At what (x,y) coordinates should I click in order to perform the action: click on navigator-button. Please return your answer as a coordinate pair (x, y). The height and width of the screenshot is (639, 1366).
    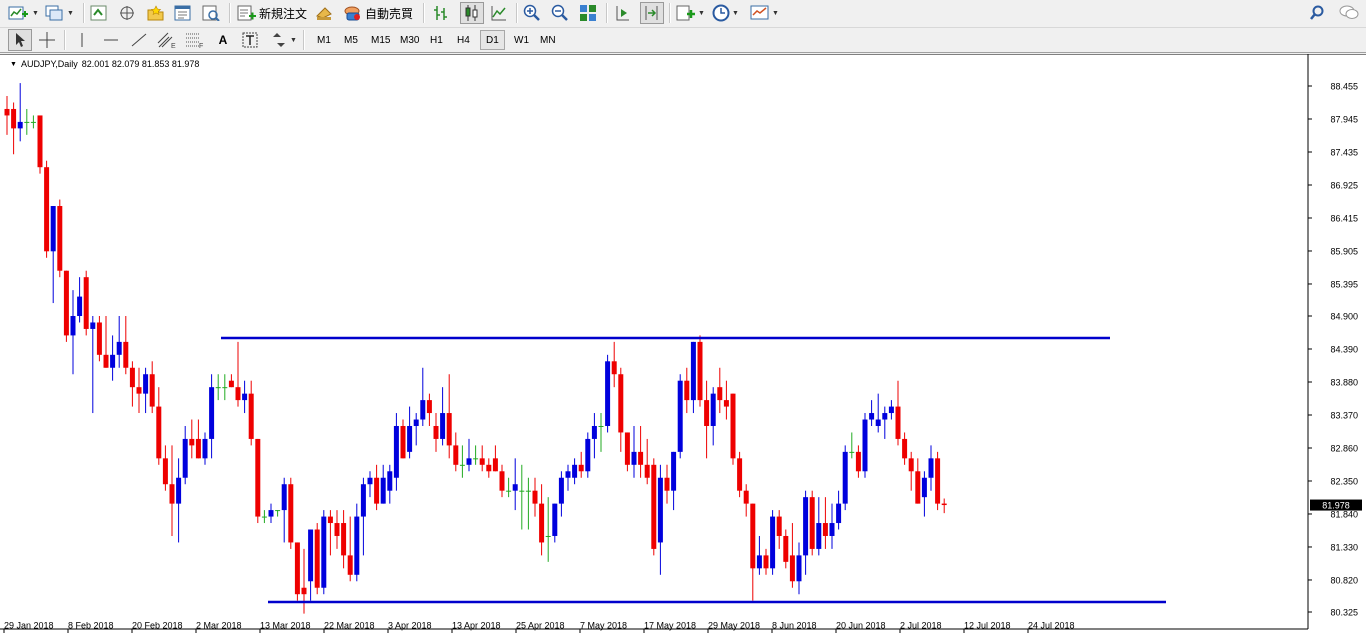
    Looking at the image, I should click on (127, 13).